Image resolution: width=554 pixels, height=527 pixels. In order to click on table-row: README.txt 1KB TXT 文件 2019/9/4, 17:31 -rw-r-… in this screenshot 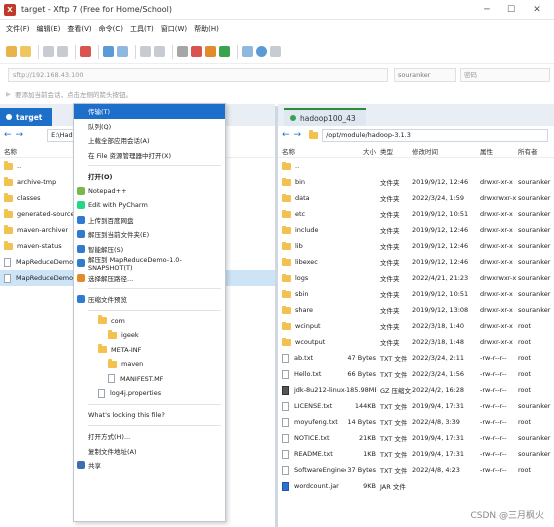, I will do `click(416, 454)`.